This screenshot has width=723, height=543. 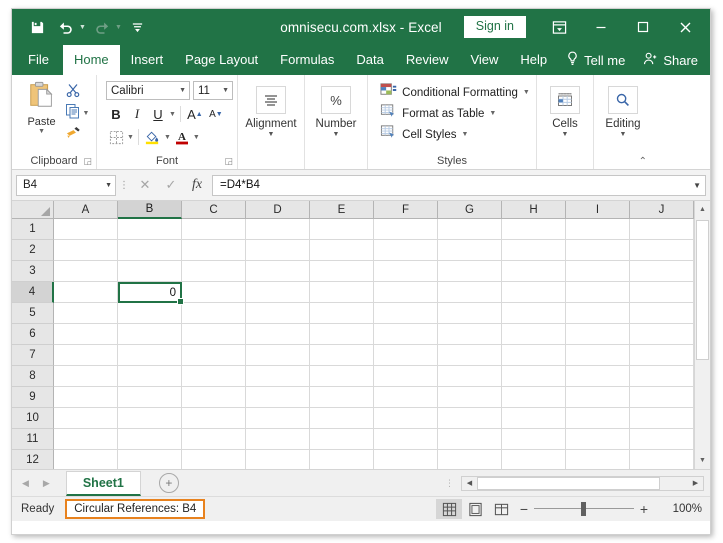 What do you see at coordinates (271, 134) in the screenshot?
I see `alignment-chevron-down-icon: ▼` at bounding box center [271, 134].